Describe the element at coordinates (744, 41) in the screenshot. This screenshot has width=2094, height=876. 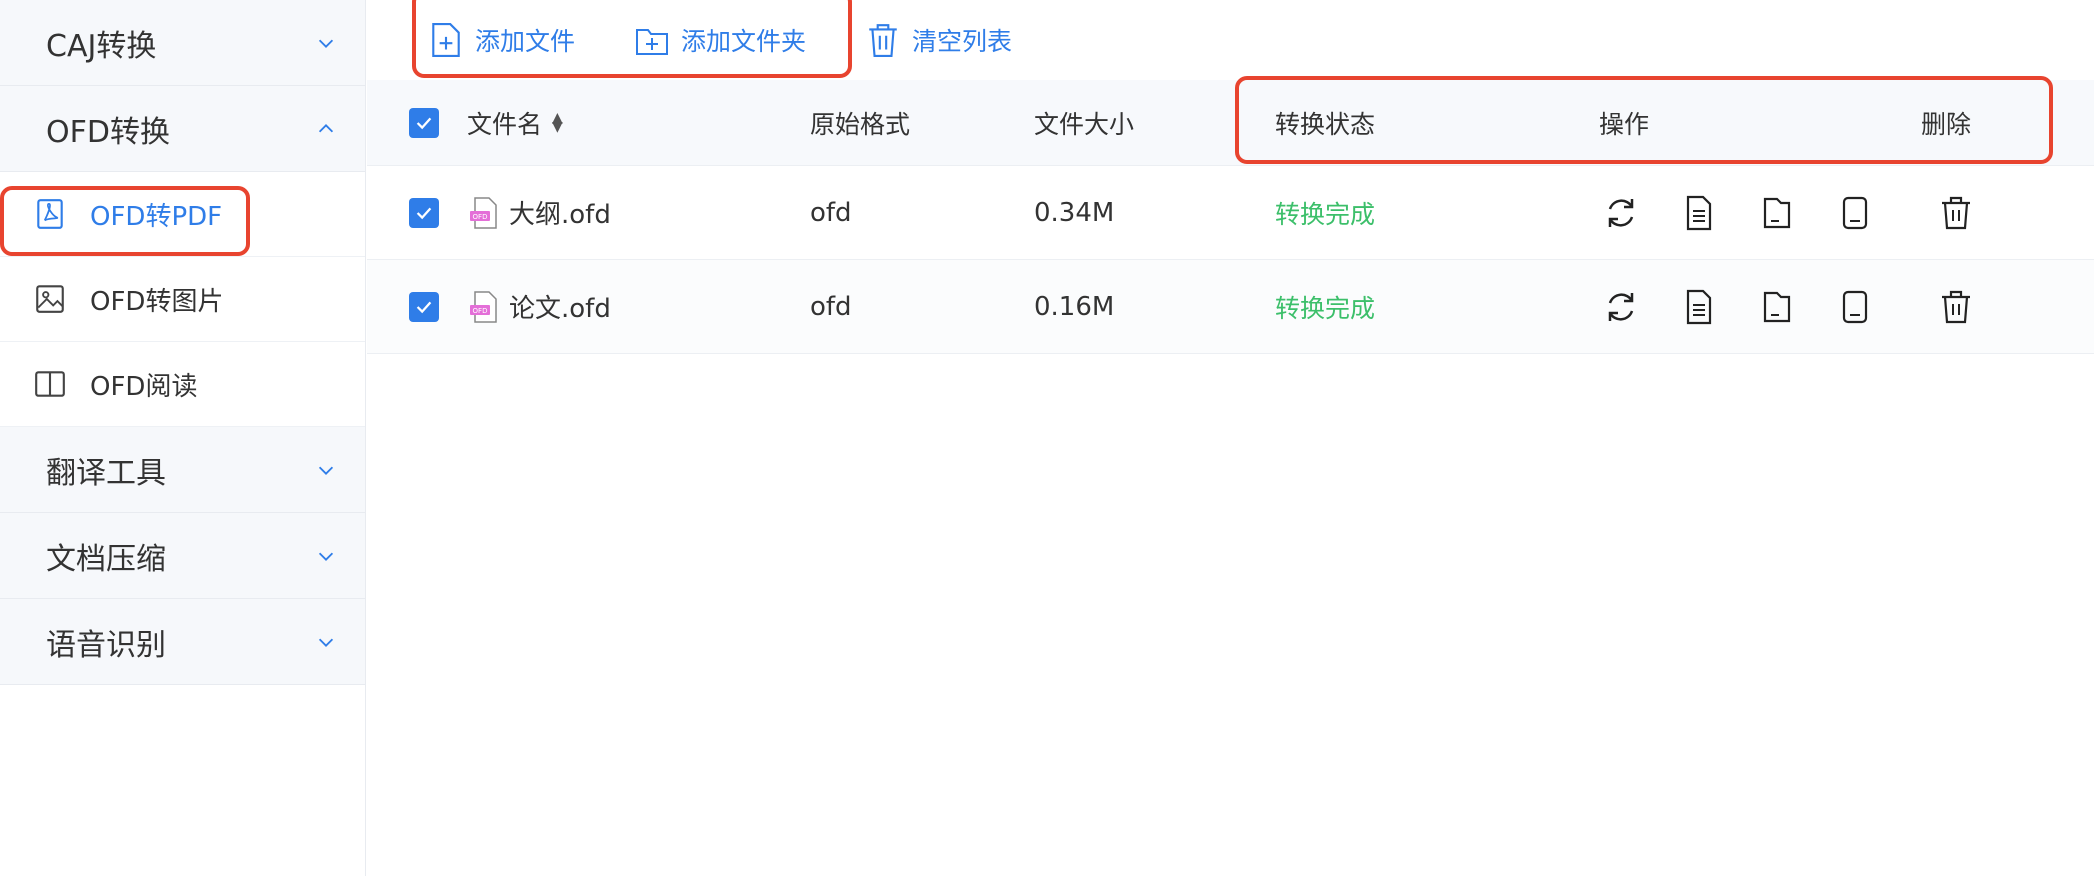
I see `add-folder-label: 添加文件夹` at that location.